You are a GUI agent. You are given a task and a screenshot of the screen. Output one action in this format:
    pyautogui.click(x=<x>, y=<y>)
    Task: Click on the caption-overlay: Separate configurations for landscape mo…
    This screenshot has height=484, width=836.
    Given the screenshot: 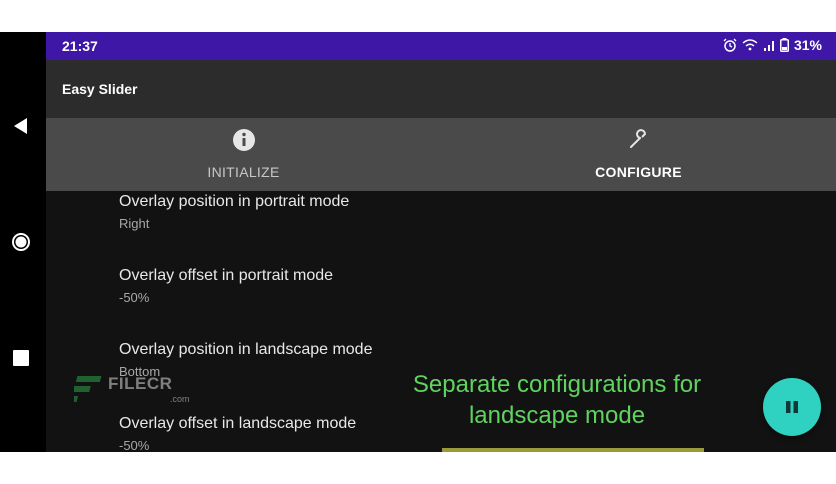 What is the action you would take?
    pyautogui.click(x=557, y=400)
    